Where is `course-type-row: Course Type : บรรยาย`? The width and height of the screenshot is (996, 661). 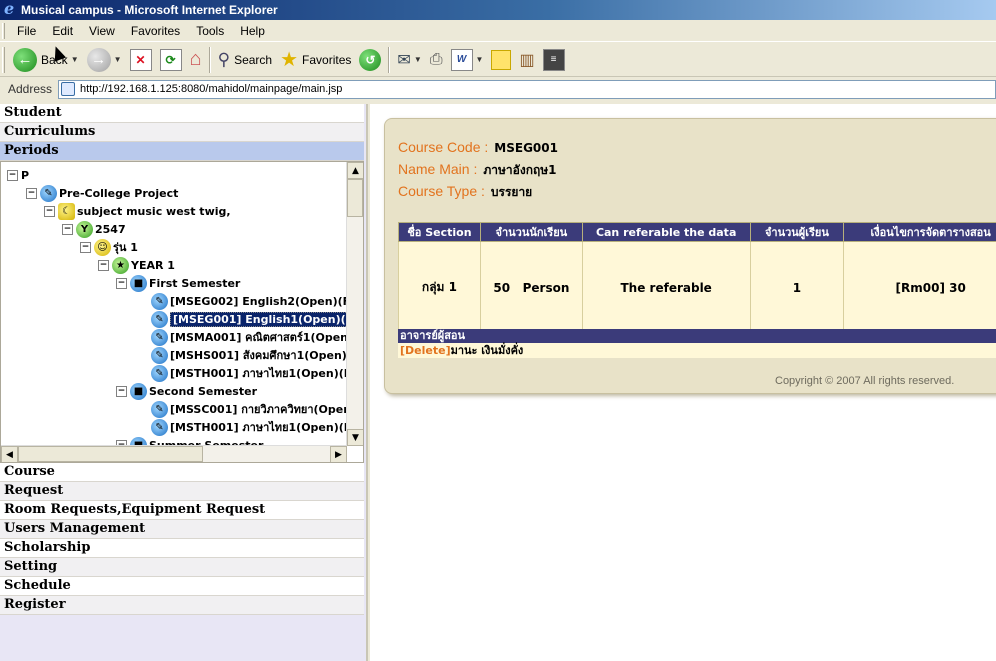 course-type-row: Course Type : บรรยาย is located at coordinates (465, 192).